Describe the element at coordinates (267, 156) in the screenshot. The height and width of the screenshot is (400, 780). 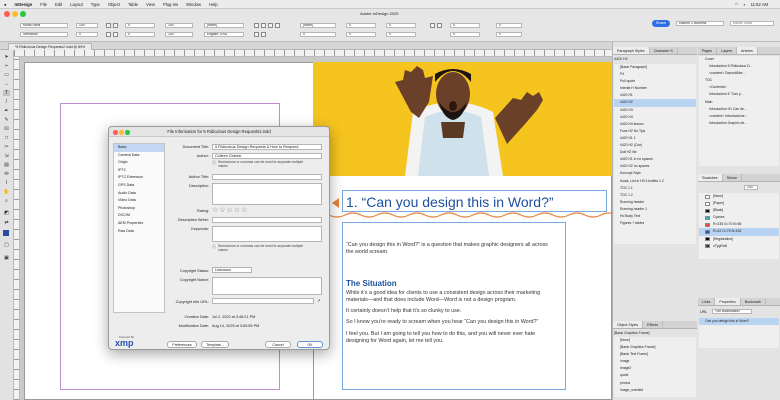
I see `author-input: Colleen Gratzer` at that location.